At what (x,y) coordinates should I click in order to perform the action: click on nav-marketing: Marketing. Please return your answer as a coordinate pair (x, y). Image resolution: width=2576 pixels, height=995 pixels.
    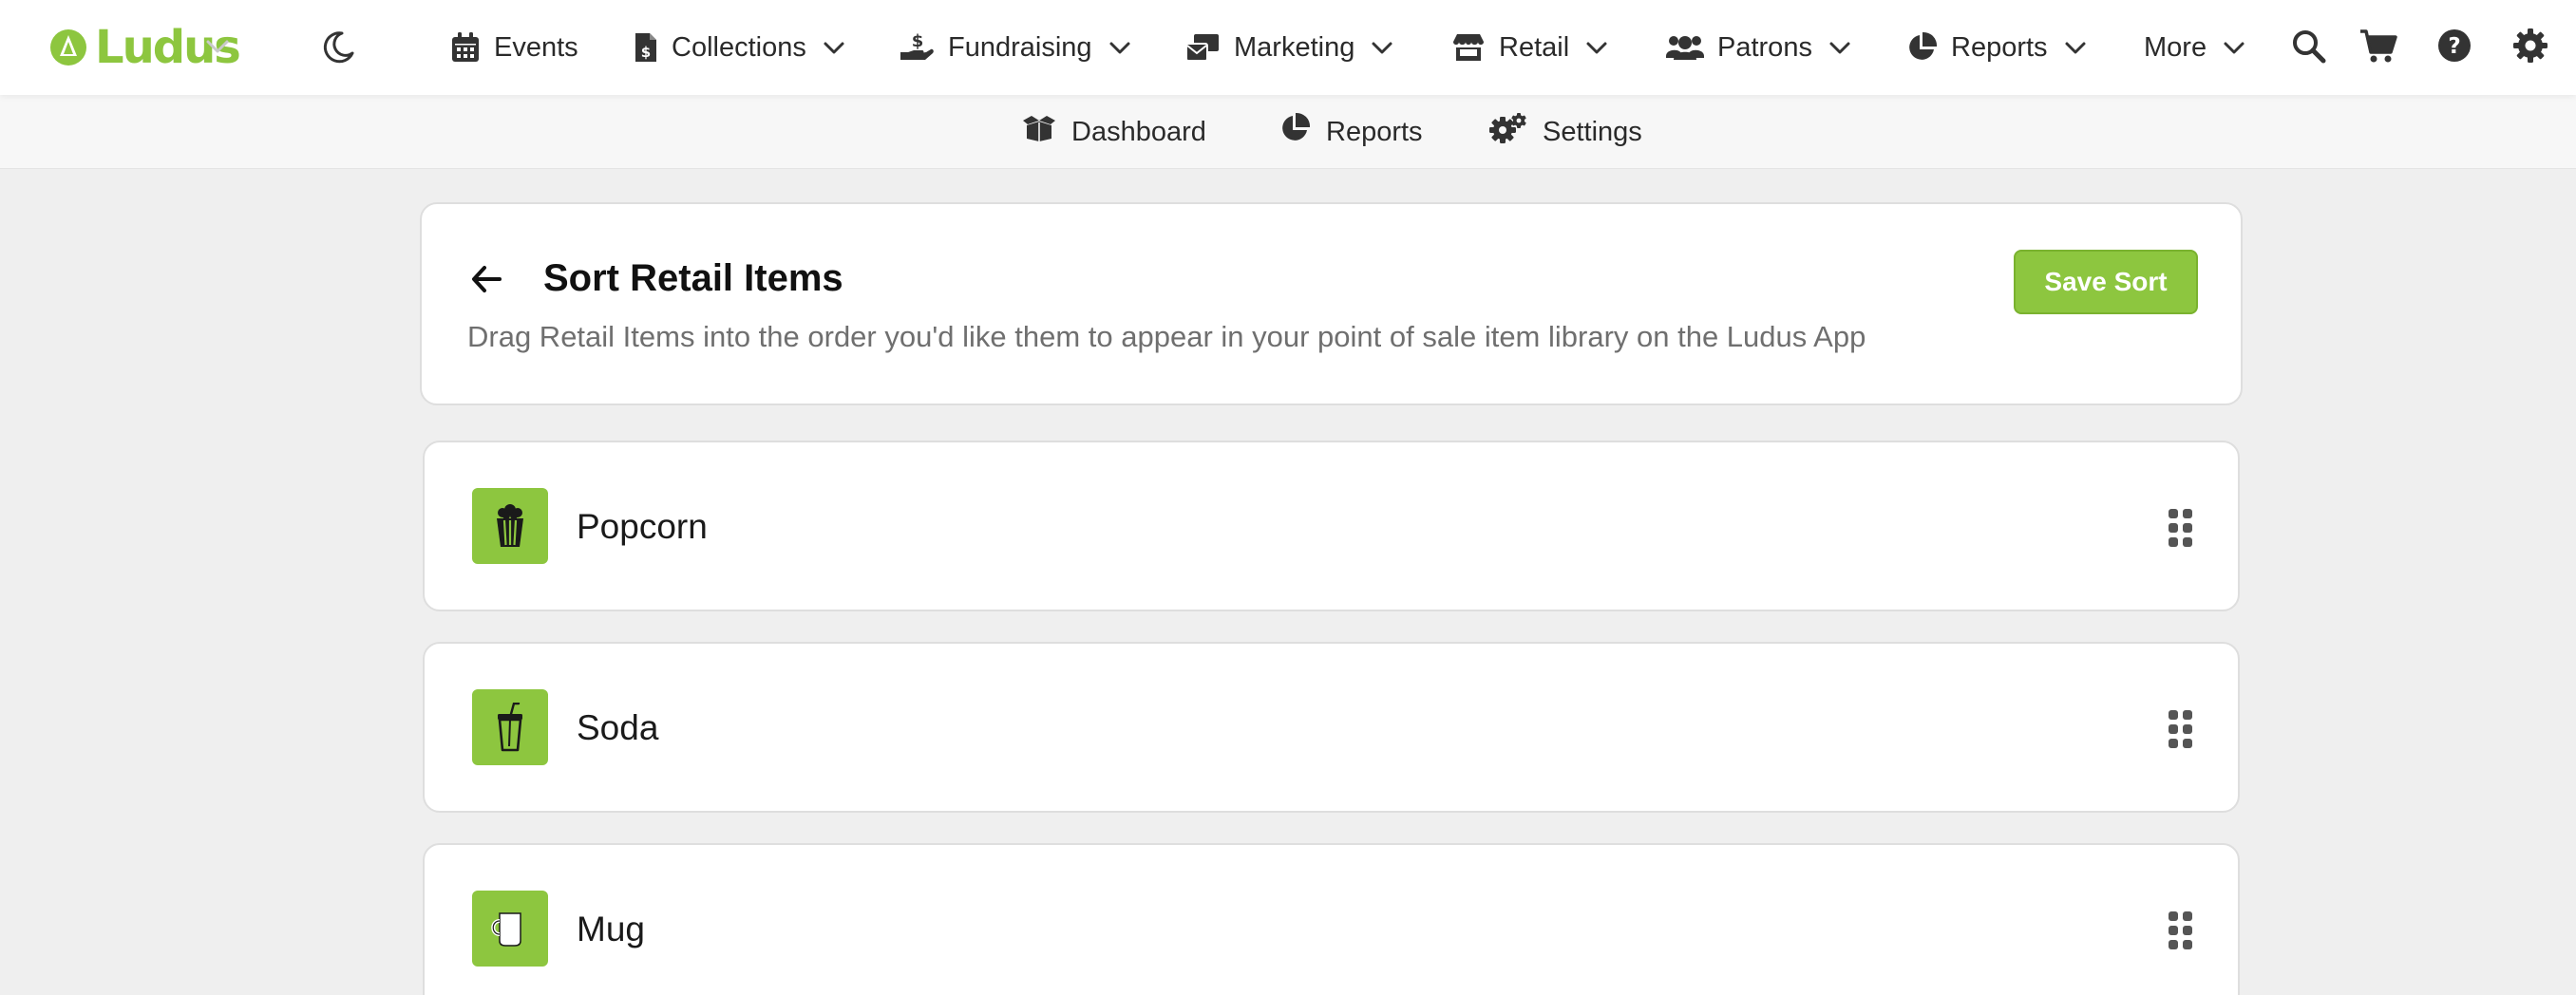
    Looking at the image, I should click on (1289, 48).